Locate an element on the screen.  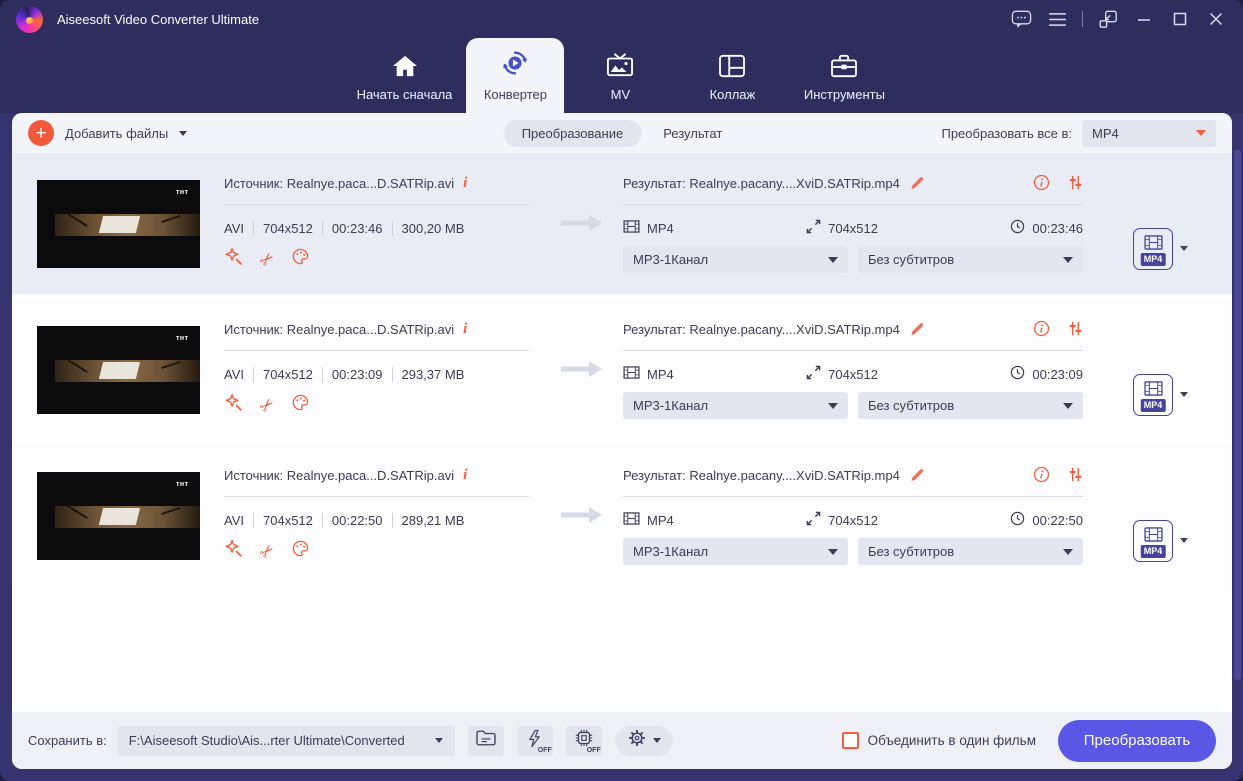
app-logo-icon is located at coordinates (29, 19).